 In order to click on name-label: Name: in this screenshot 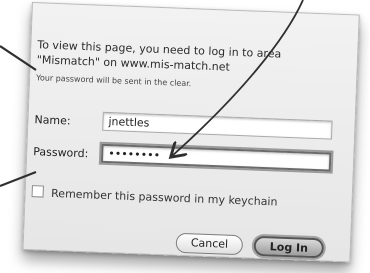, I will do `click(52, 120)`.